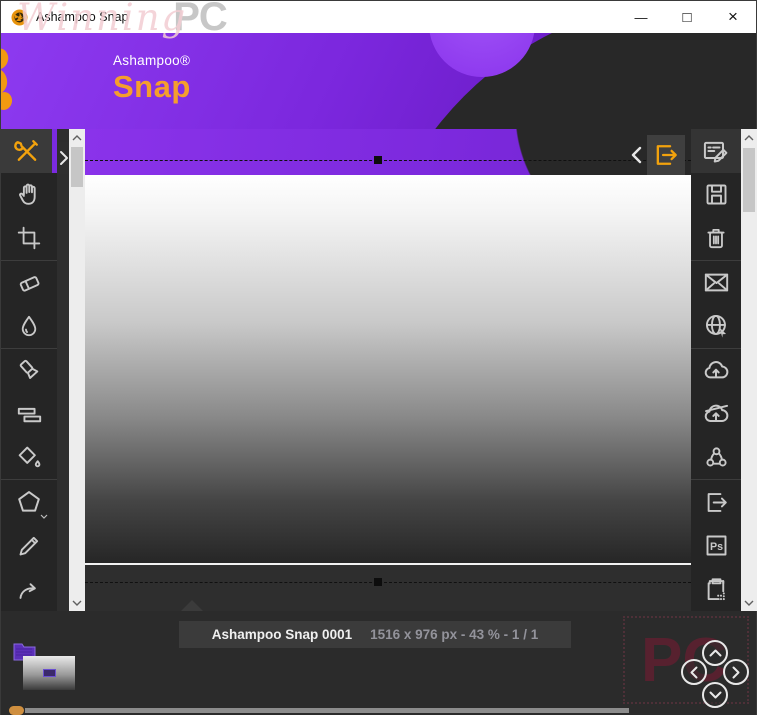  I want to click on droplet-icon, so click(29, 326).